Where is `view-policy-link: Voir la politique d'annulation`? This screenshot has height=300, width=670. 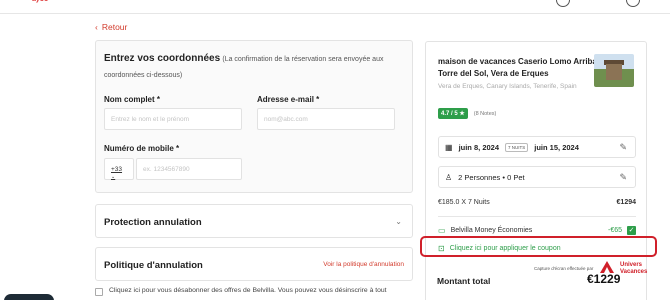
view-policy-link: Voir la politique d'annulation is located at coordinates (363, 264).